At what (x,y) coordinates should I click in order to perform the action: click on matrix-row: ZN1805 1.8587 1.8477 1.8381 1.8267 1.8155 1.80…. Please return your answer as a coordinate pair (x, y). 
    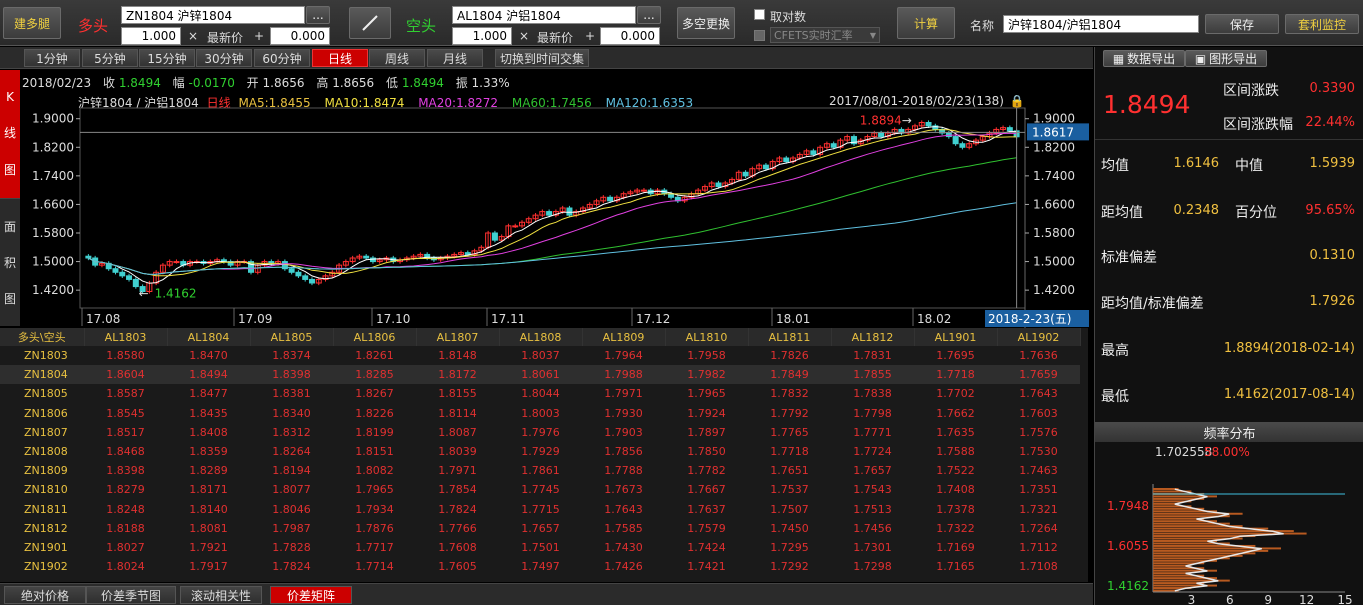
    Looking at the image, I should click on (540, 394).